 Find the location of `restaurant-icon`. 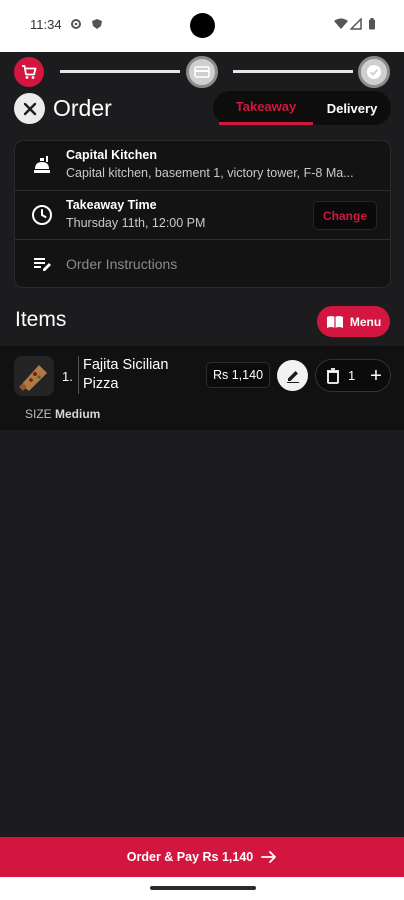

restaurant-icon is located at coordinates (42, 164).